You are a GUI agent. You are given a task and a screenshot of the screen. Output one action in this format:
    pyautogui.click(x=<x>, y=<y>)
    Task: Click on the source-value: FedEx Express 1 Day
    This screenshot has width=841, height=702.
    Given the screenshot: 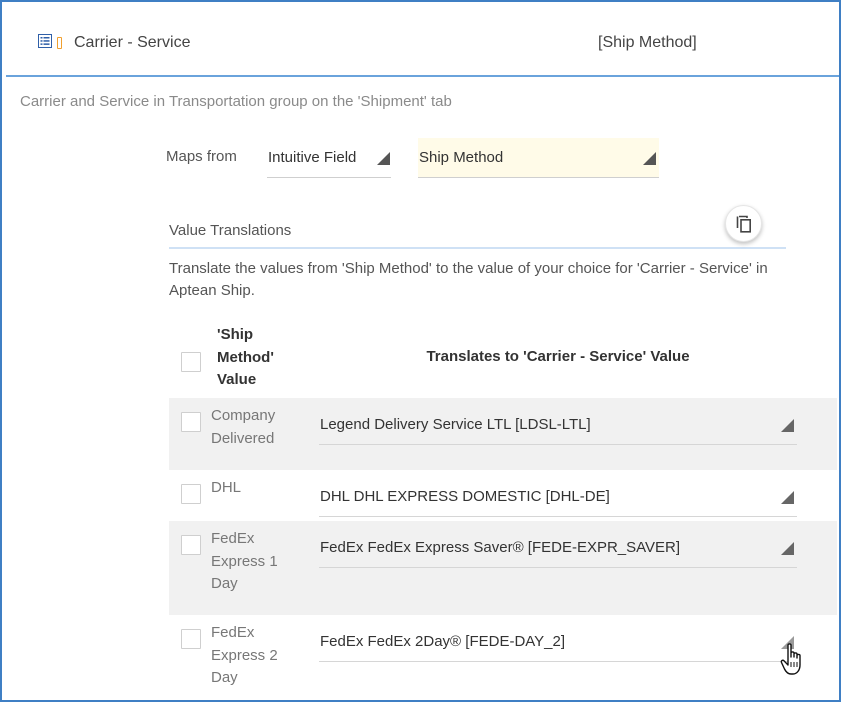 What is the action you would take?
    pyautogui.click(x=244, y=561)
    